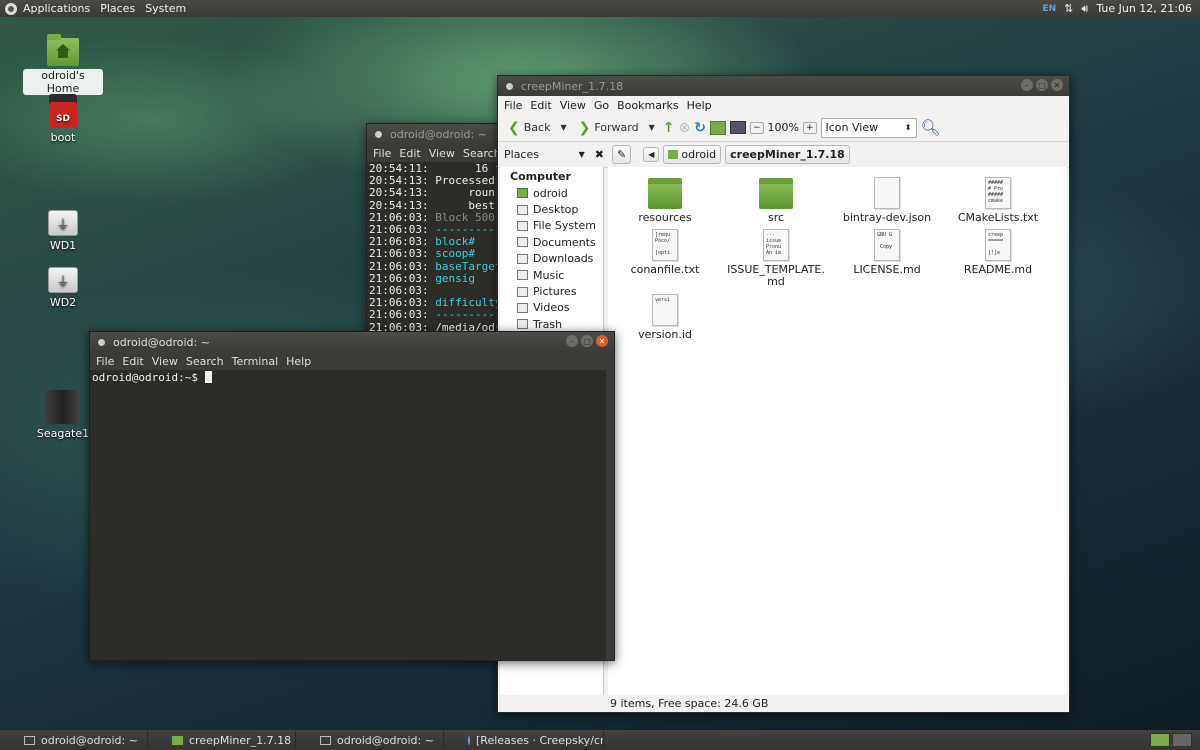  Describe the element at coordinates (551, 209) in the screenshot. I see `sidebar-item-desktop: Desktop` at that location.